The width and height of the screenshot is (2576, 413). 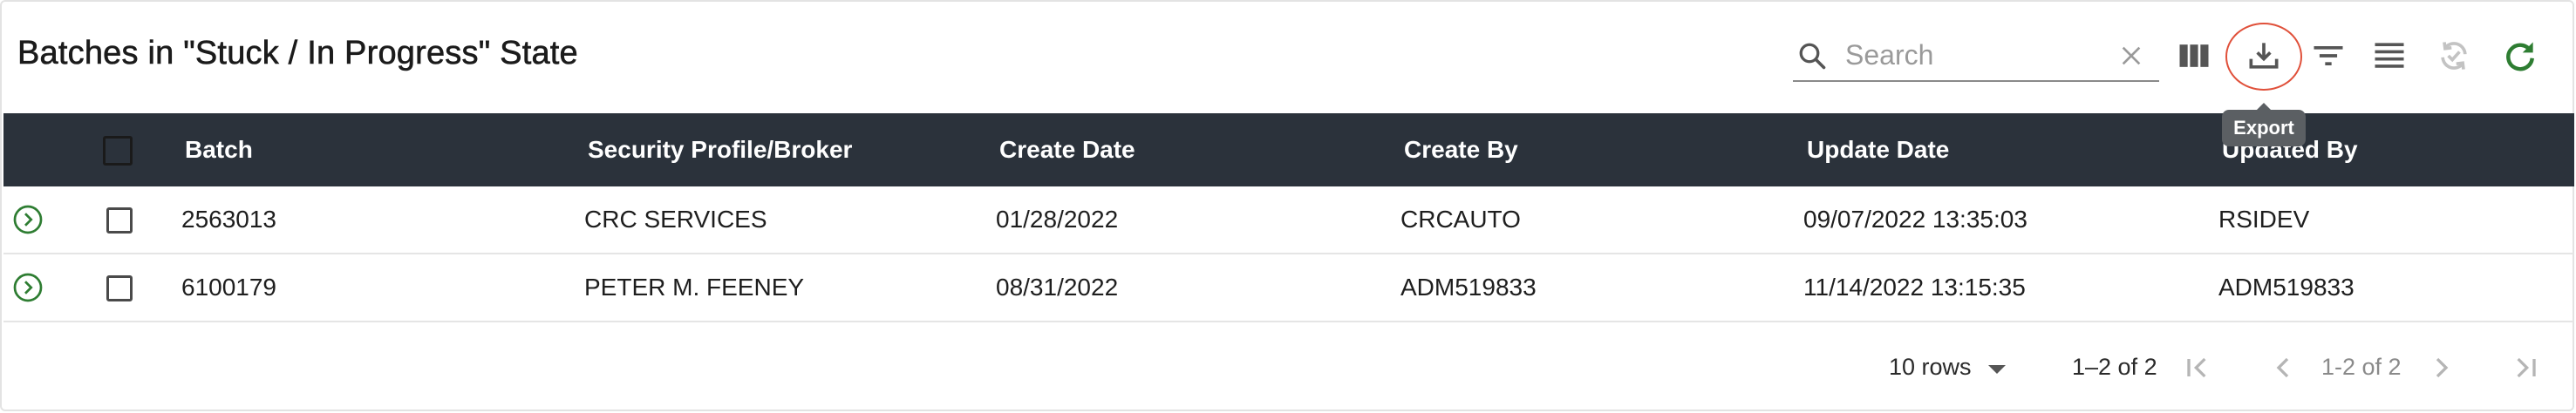 I want to click on cell-security-profile: CRC SERVICES, so click(x=676, y=219).